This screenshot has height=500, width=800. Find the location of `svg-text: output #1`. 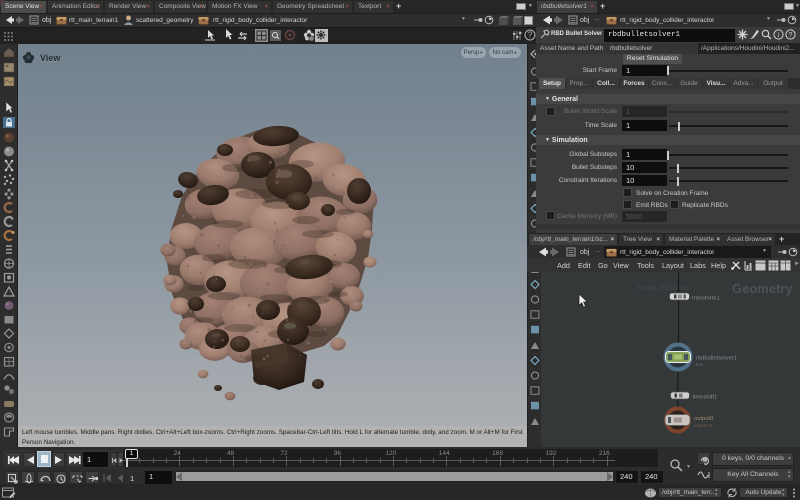

svg-text: output #1 is located at coordinates (703, 425).